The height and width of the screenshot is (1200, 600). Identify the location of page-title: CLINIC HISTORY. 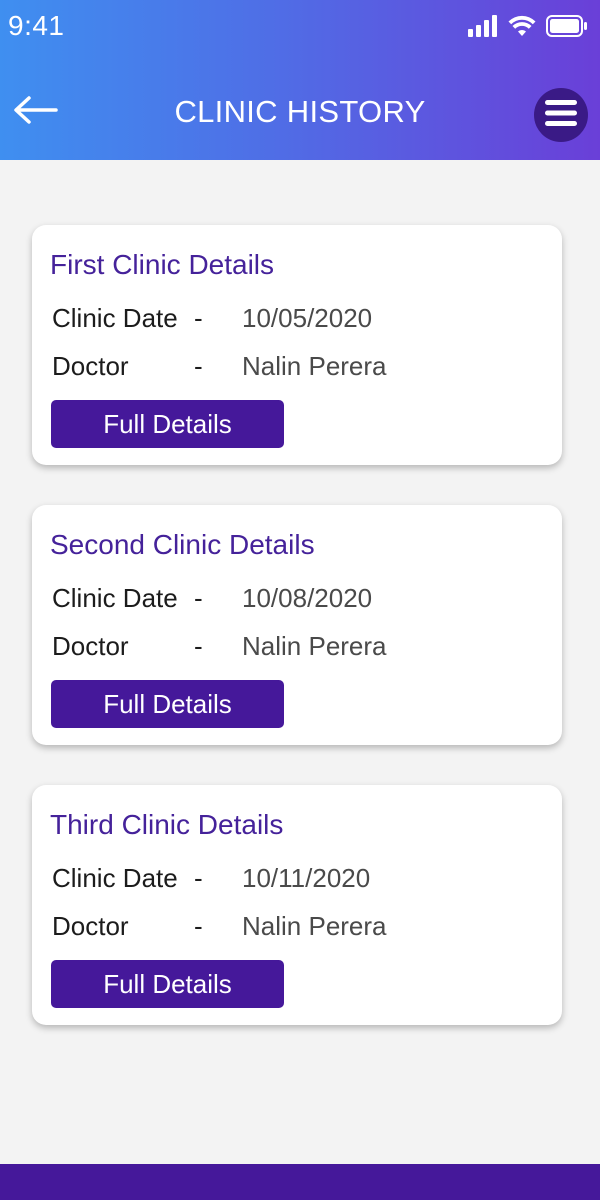
(300, 111).